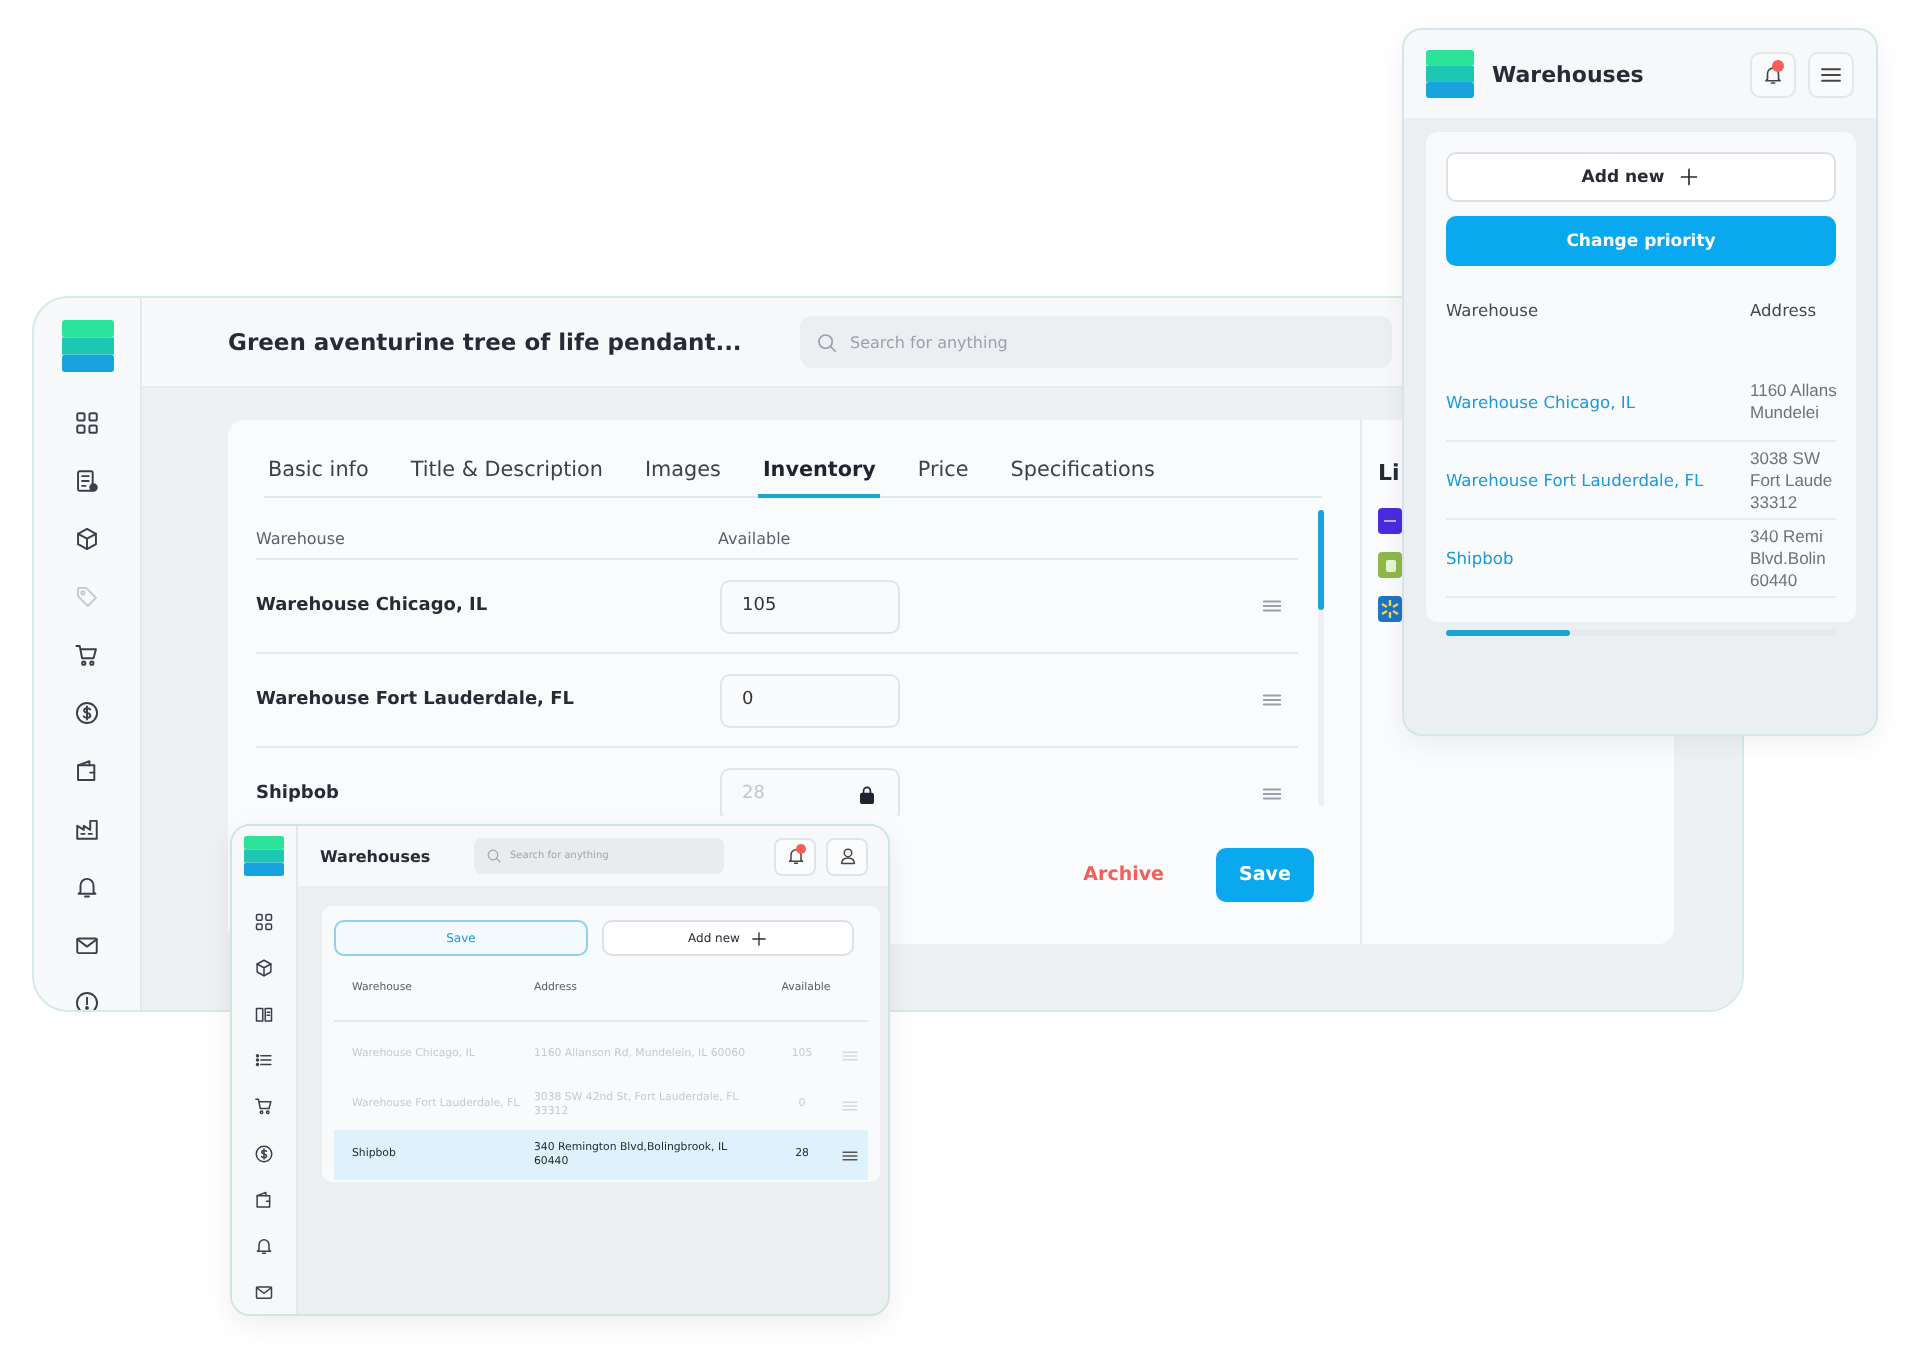  What do you see at coordinates (1265, 875) in the screenshot?
I see `save-button: Save` at bounding box center [1265, 875].